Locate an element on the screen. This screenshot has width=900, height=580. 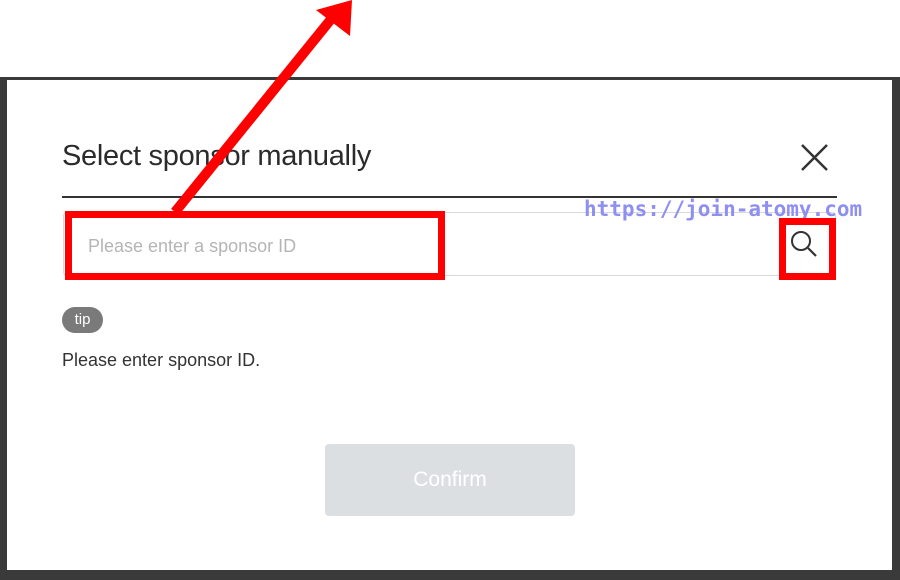
tip-badge: tip is located at coordinates (82, 320).